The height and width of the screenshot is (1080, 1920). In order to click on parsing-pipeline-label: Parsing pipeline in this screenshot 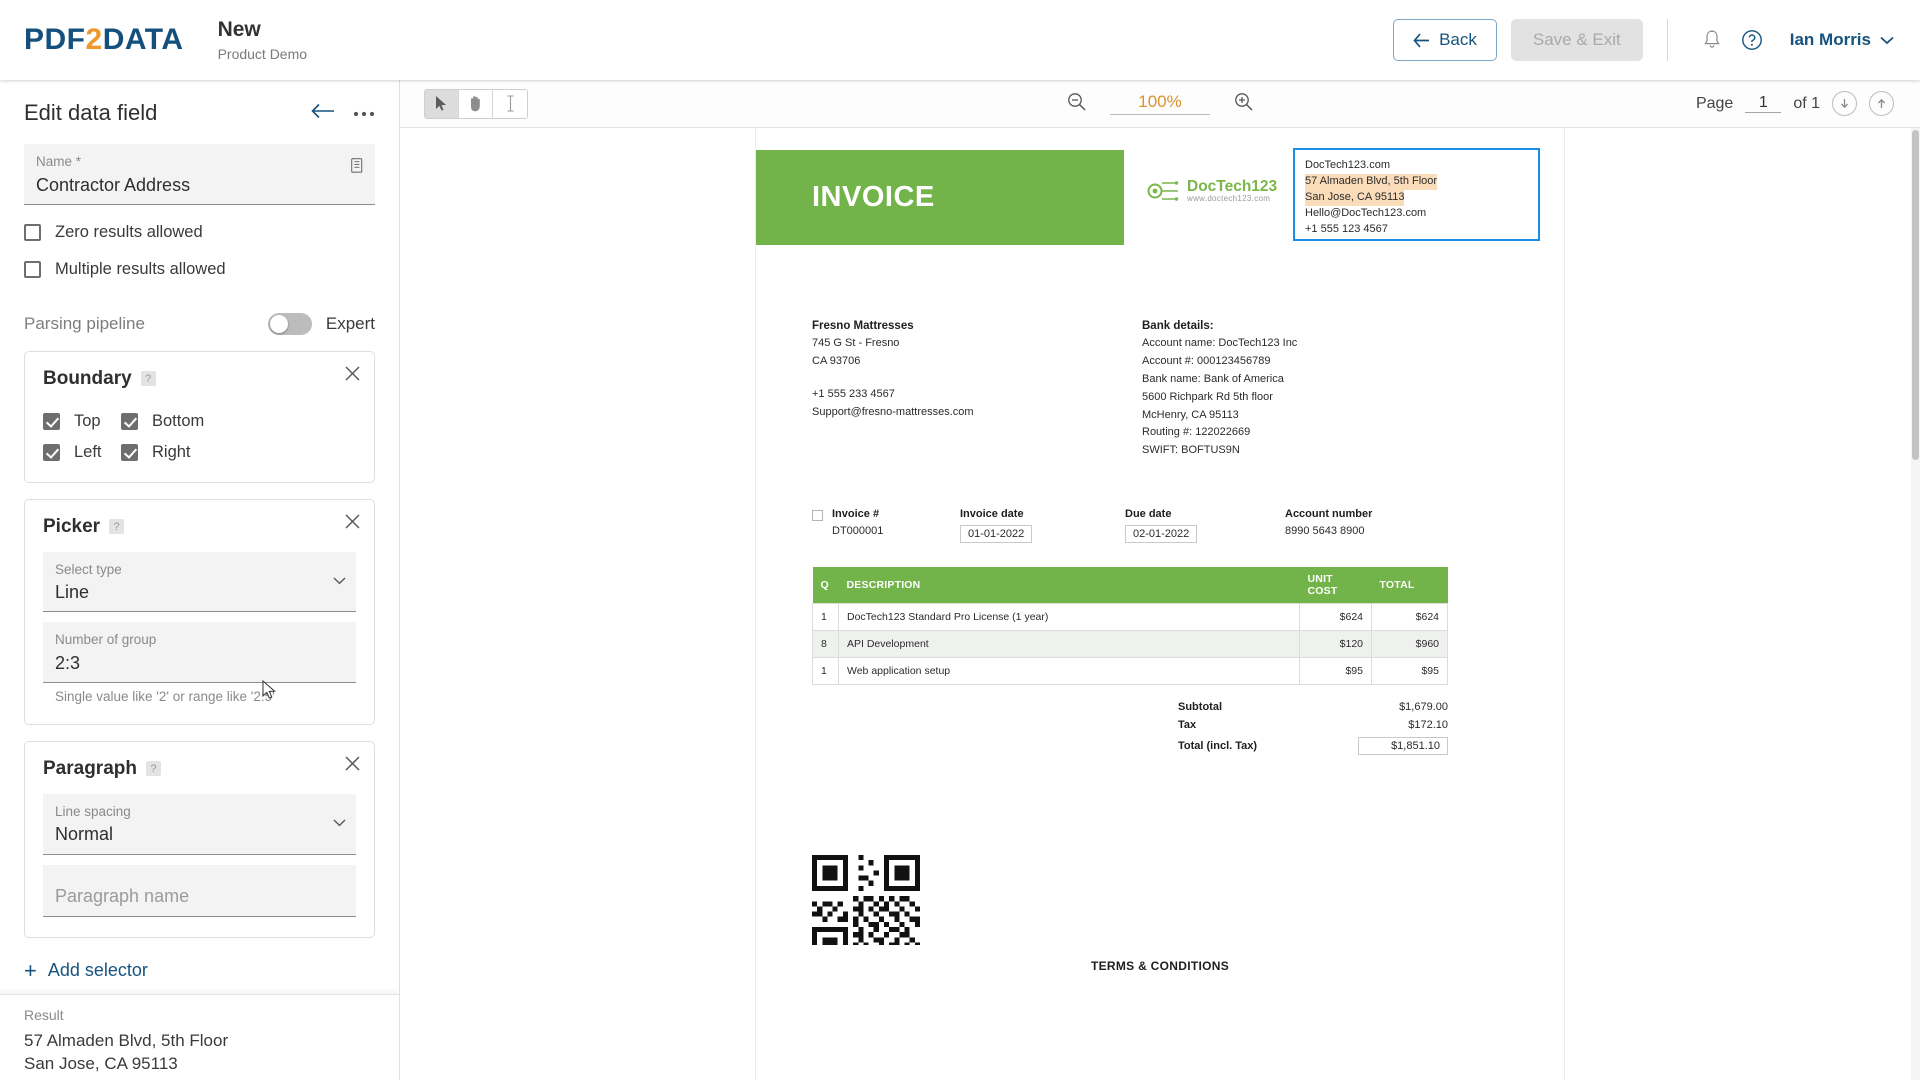, I will do `click(84, 323)`.